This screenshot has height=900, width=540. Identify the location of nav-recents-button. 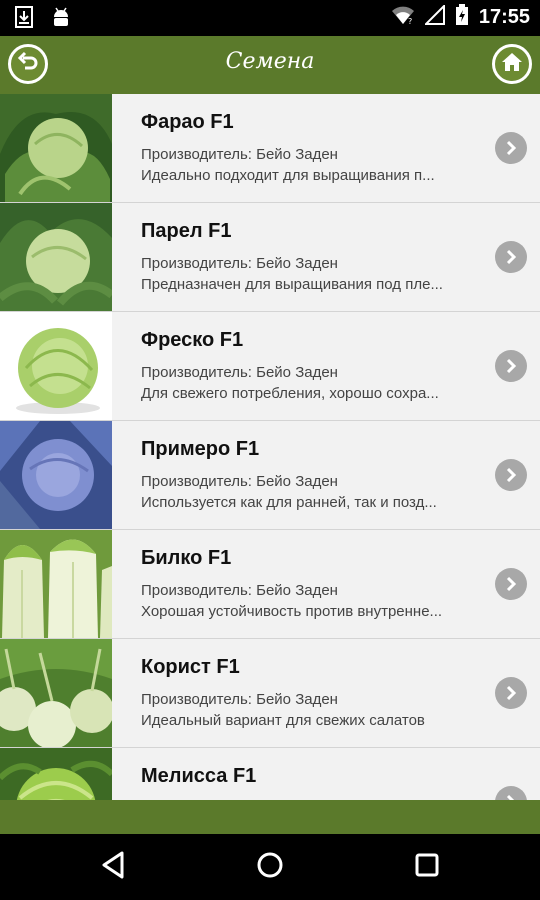
(427, 867).